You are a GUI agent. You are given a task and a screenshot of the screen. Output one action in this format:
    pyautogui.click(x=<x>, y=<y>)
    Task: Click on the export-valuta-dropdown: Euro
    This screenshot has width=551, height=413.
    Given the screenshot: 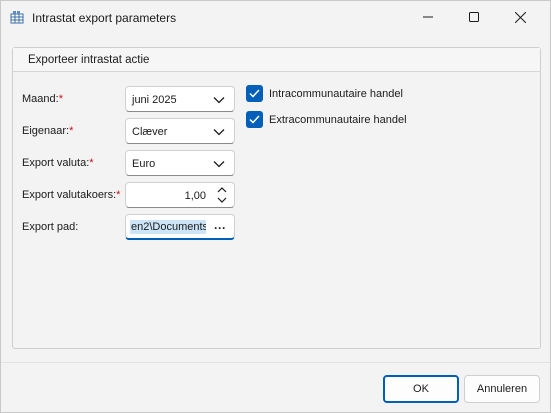 What is the action you would take?
    pyautogui.click(x=180, y=163)
    